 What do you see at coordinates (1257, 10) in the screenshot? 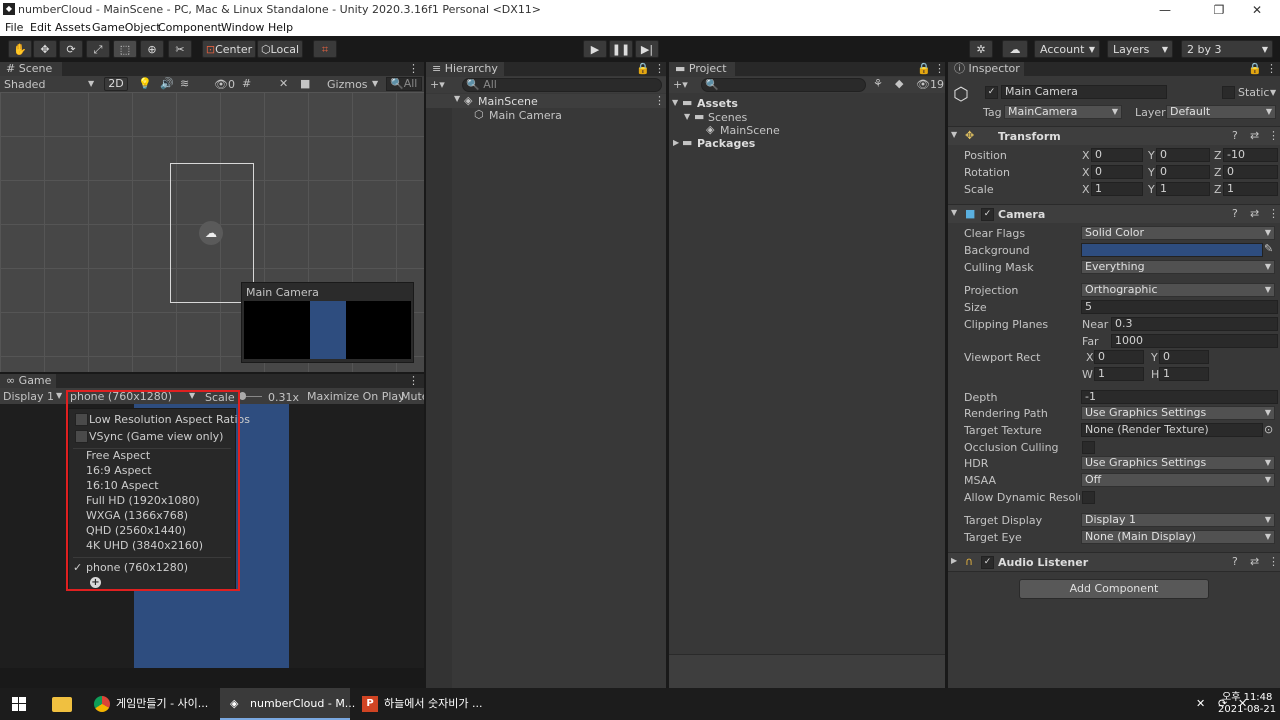
I see `close-button: ✕` at bounding box center [1257, 10].